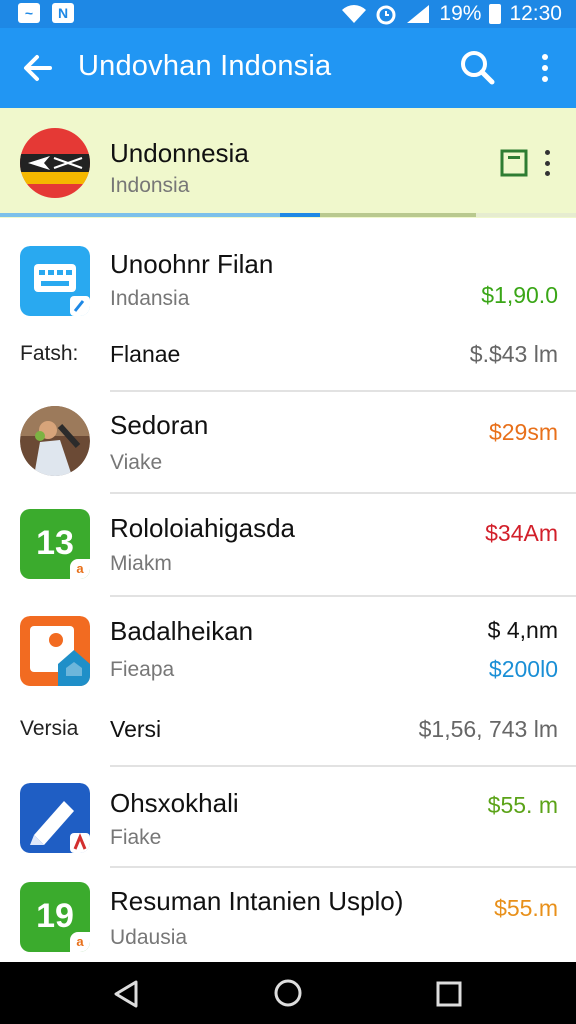 This screenshot has height=1024, width=576. Describe the element at coordinates (63, 13) in the screenshot. I see `n-app-icon: N` at that location.